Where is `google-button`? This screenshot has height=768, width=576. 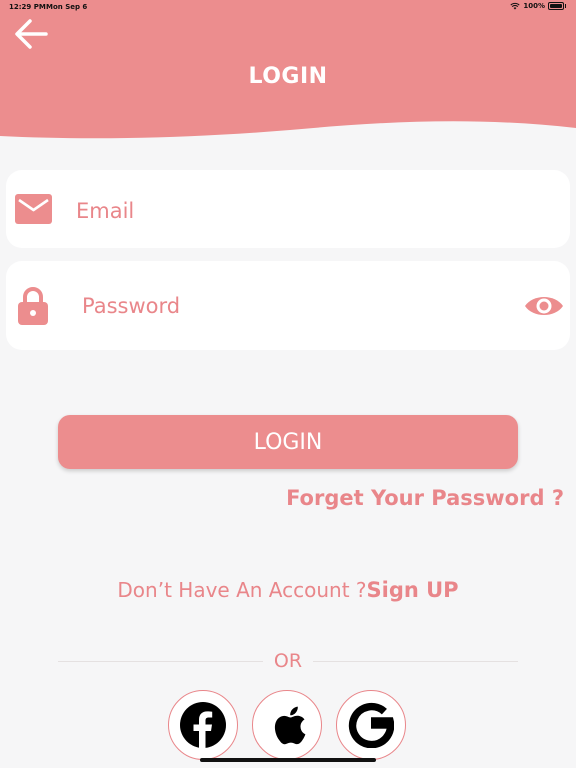
google-button is located at coordinates (371, 725).